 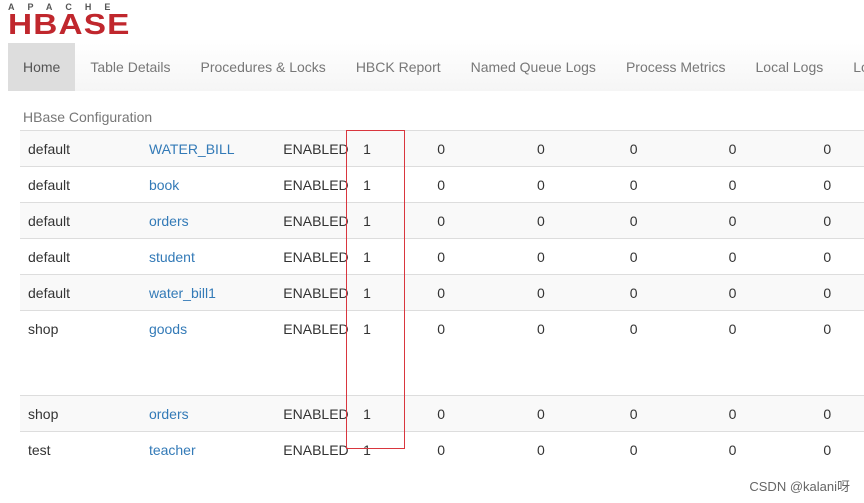 I want to click on table-row: default book ENABLED 1 0 0 0 0 0, so click(x=442, y=184).